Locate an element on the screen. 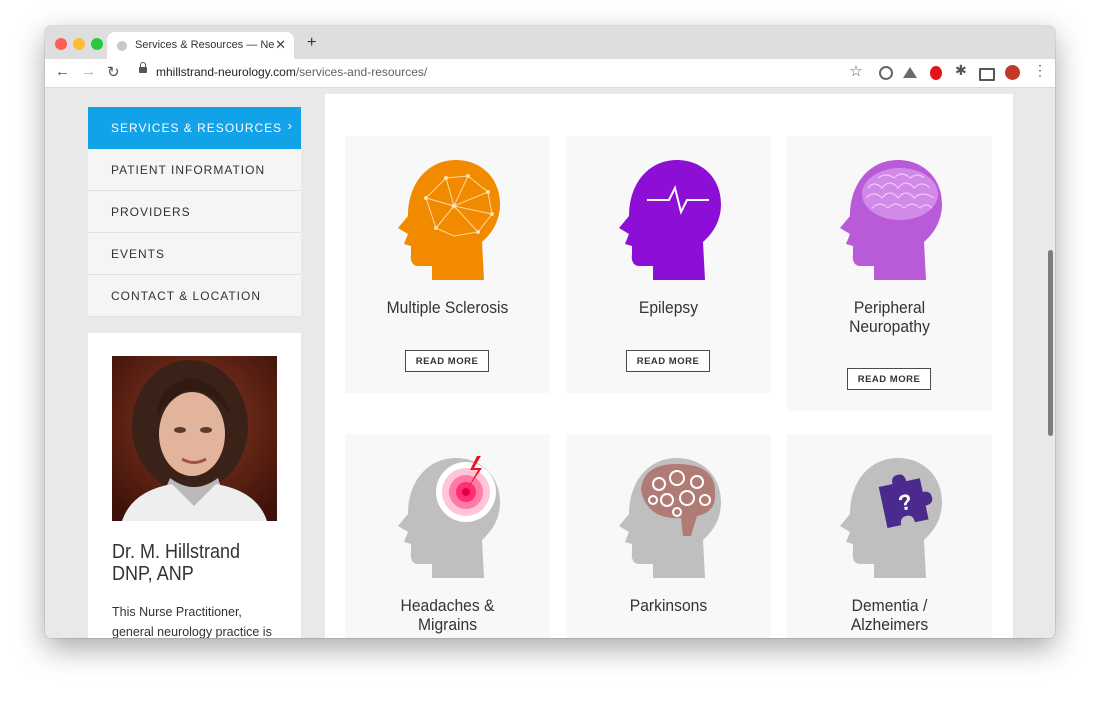 This screenshot has height=702, width=1100. forward-button: → is located at coordinates (88, 71).